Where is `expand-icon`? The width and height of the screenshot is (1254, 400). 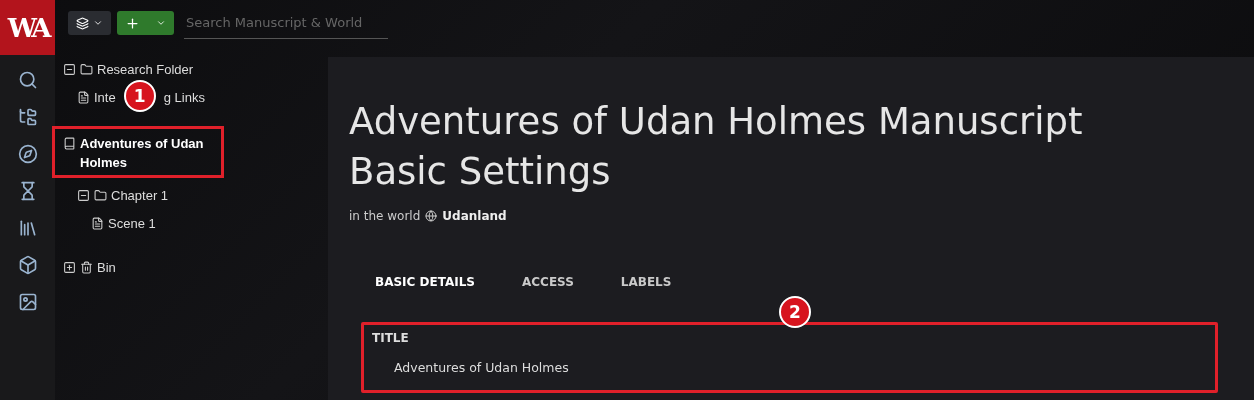 expand-icon is located at coordinates (69, 267).